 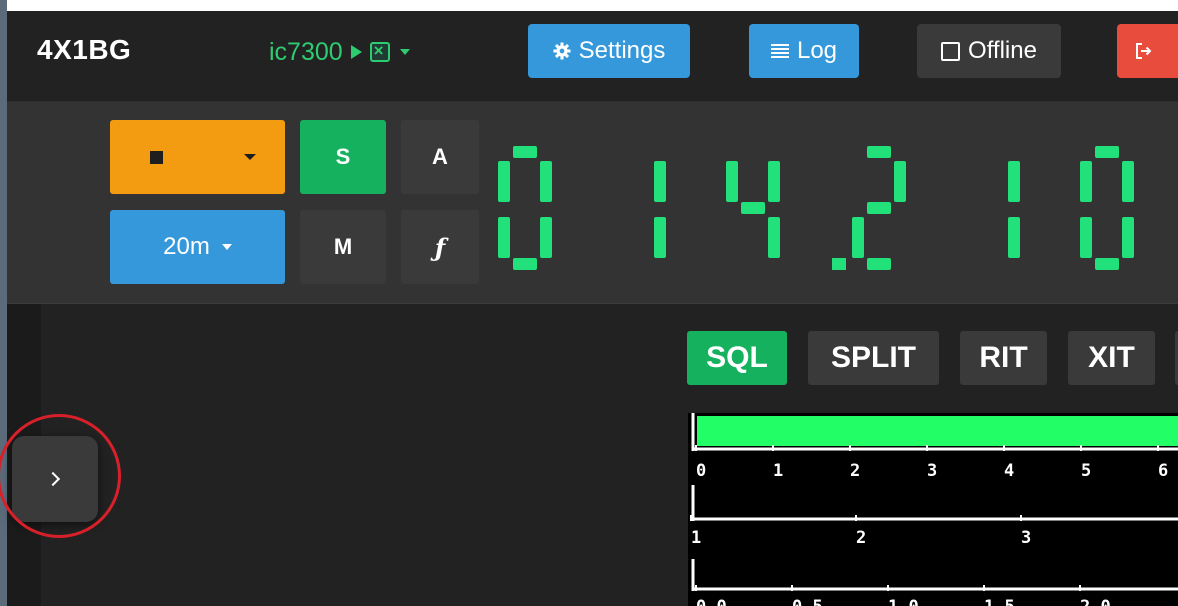 What do you see at coordinates (696, 538) in the screenshot?
I see `meter-1-tick-label: 1` at bounding box center [696, 538].